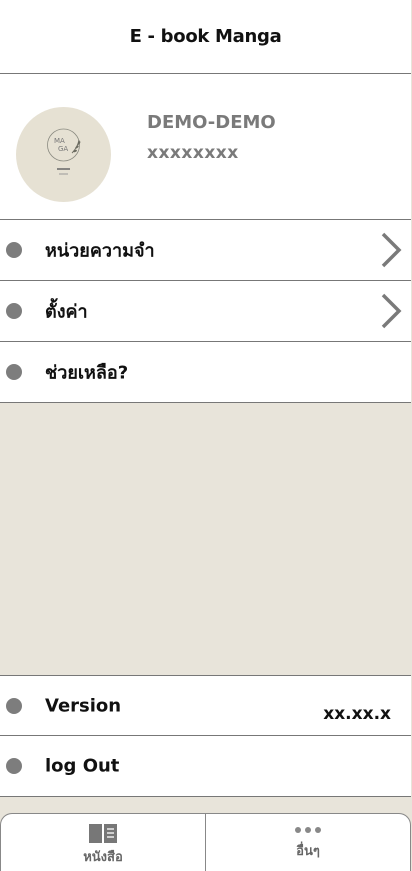 Image resolution: width=412 pixels, height=871 pixels. Describe the element at coordinates (205, 766) in the screenshot. I see `logout-button: log Out` at that location.